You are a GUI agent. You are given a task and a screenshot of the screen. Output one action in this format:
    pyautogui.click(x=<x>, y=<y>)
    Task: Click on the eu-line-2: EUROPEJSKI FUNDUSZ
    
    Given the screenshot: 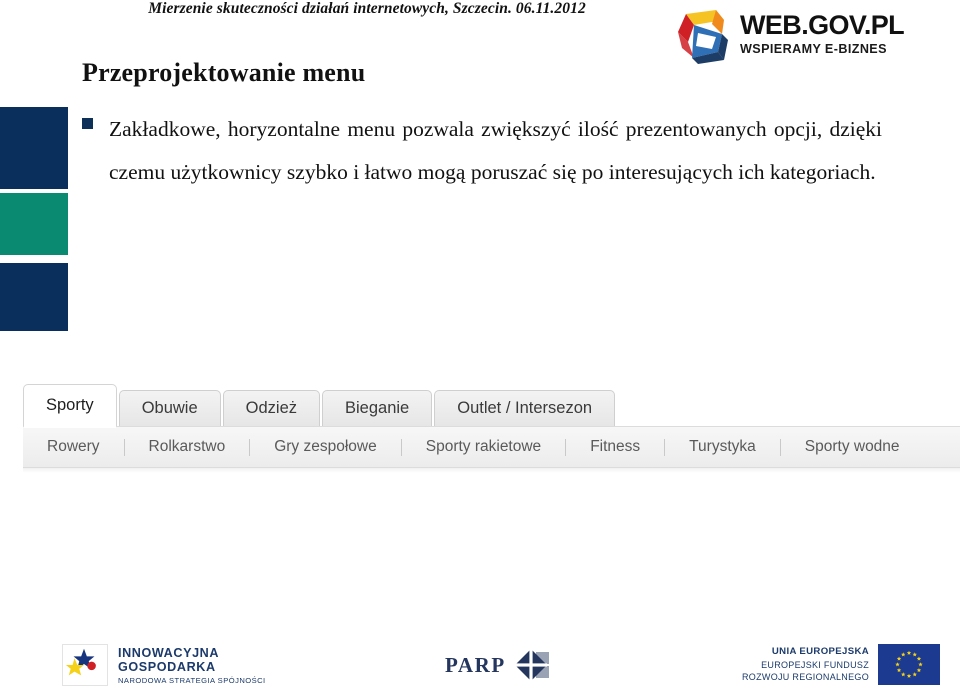 What is the action you would take?
    pyautogui.click(x=815, y=664)
    